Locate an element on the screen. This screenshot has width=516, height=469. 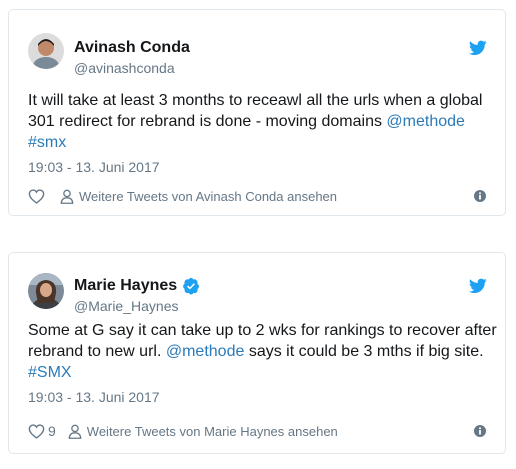
like-button is located at coordinates (38, 196).